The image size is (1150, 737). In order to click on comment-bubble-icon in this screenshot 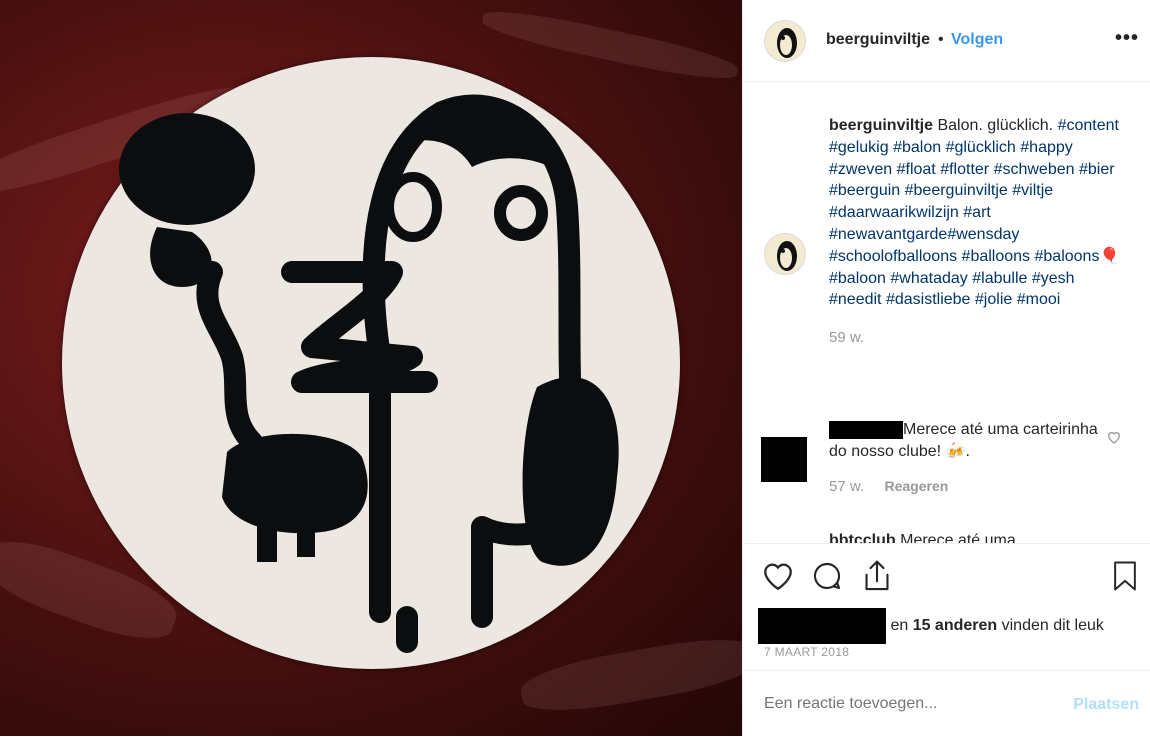, I will do `click(827, 578)`.